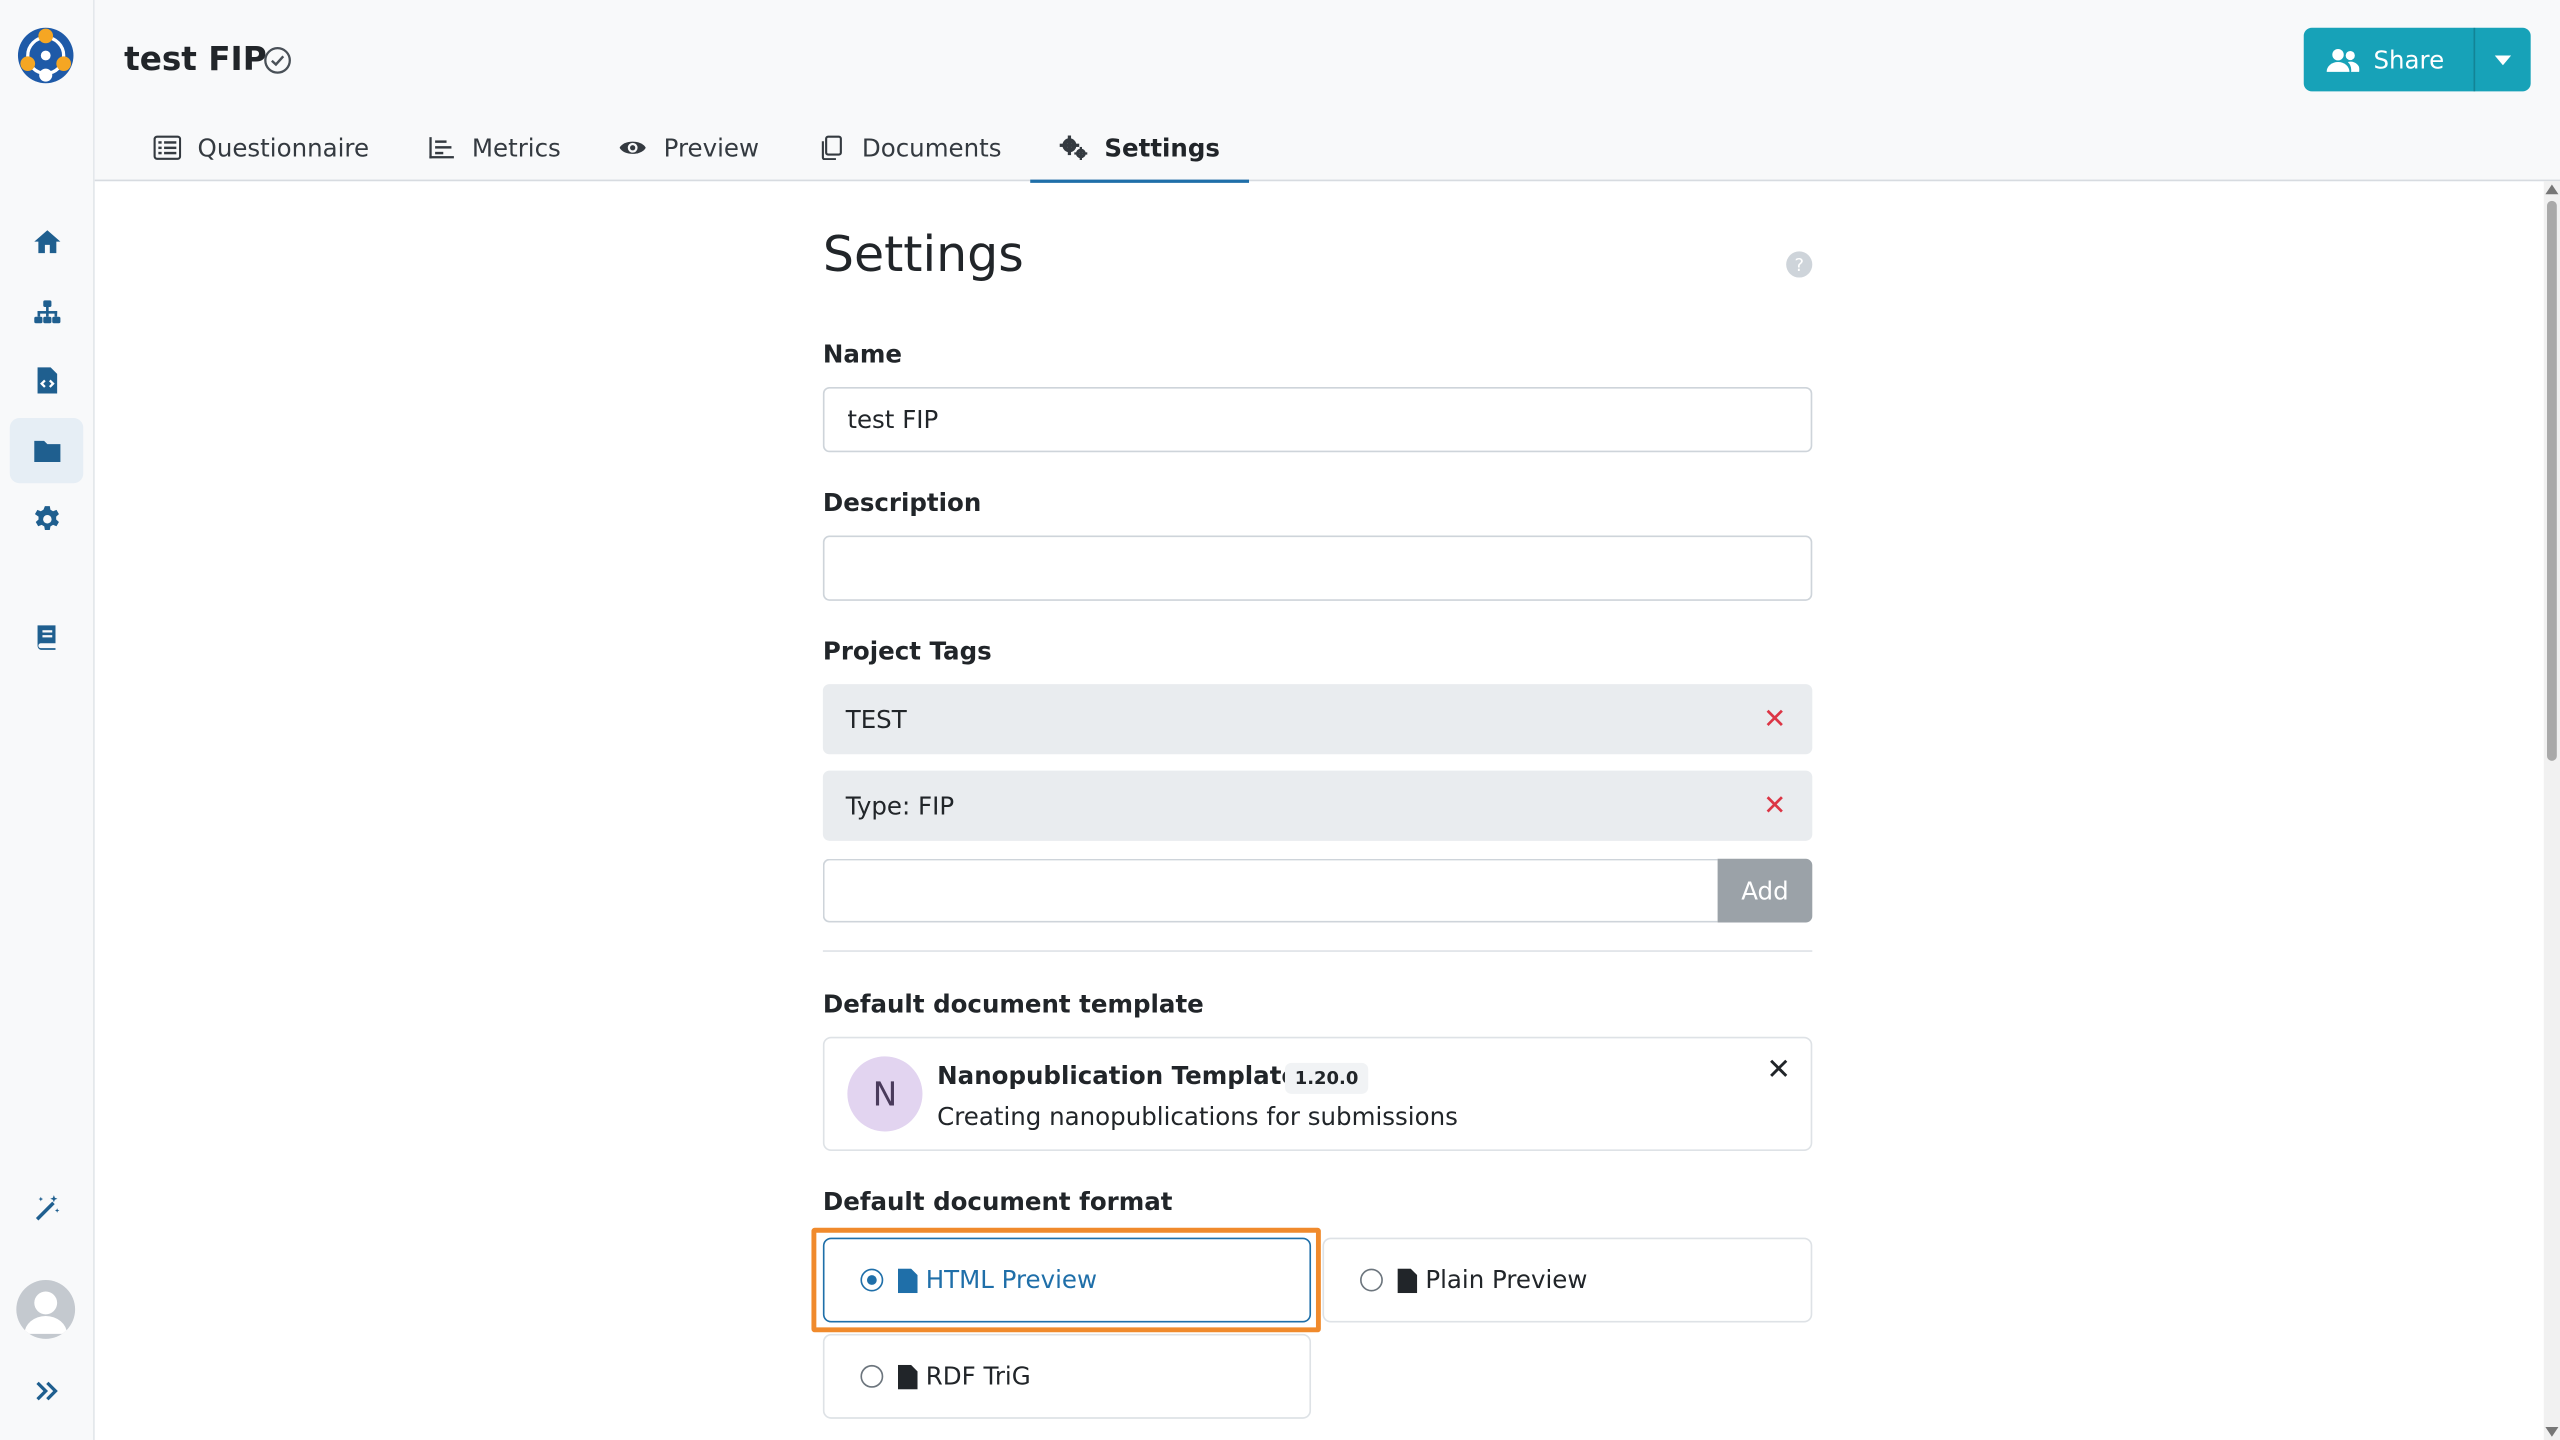 This screenshot has width=2560, height=1440. Describe the element at coordinates (1317, 568) in the screenshot. I see `description-field` at that location.